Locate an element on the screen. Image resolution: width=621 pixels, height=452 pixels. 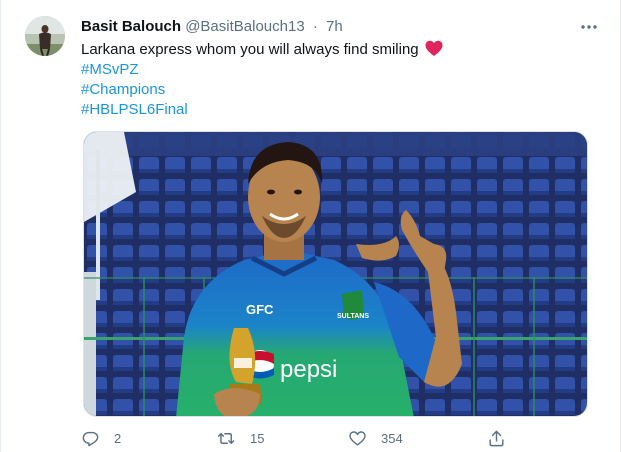
retweet-count: 15 is located at coordinates (257, 438).